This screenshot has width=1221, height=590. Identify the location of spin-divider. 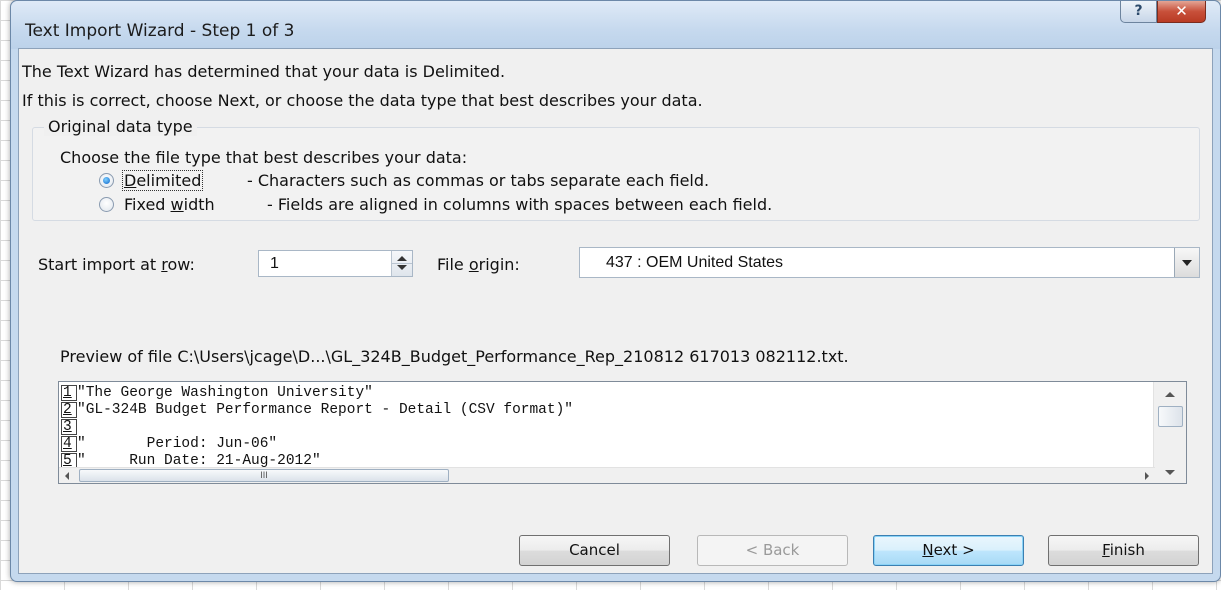
(402, 263).